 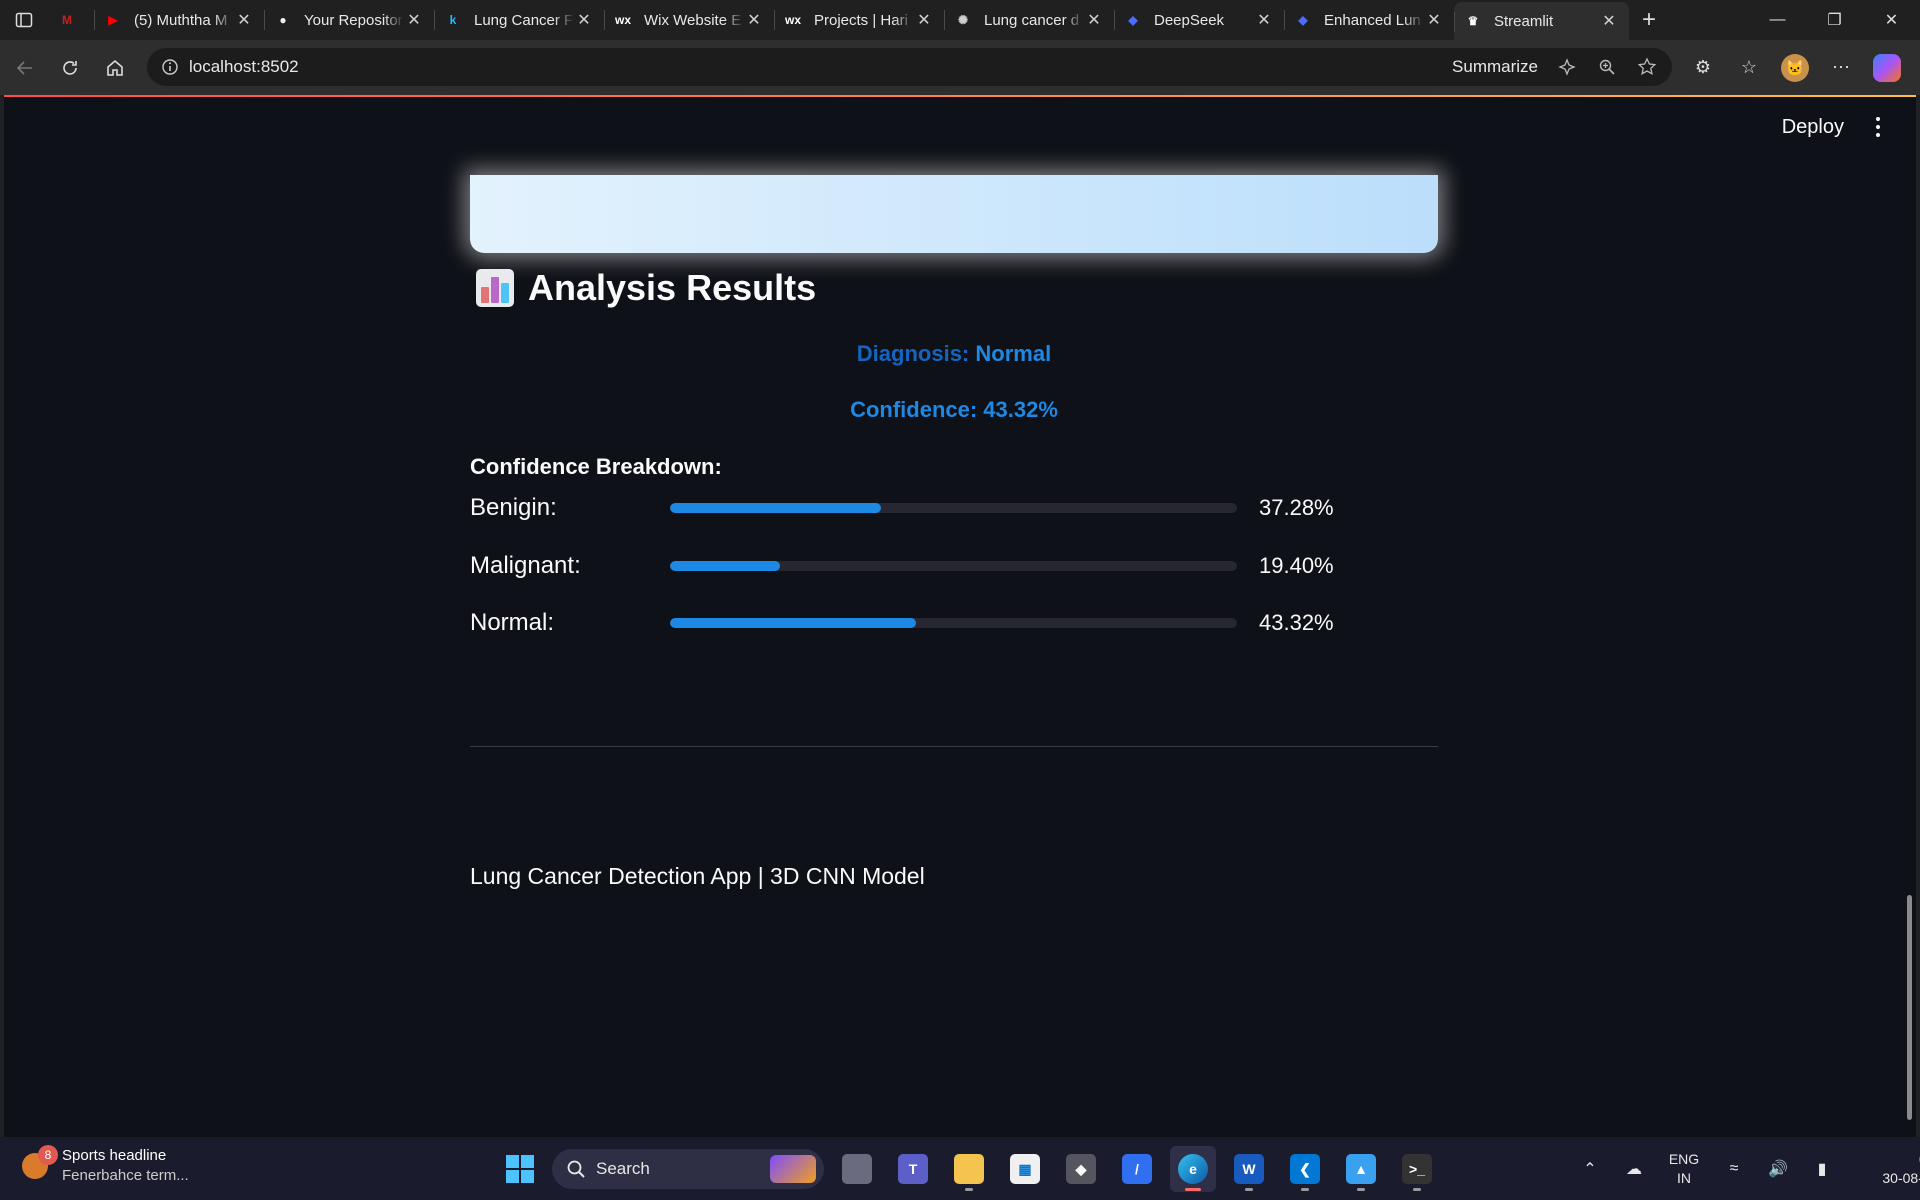 I want to click on breakdown-percent: 37.28%, so click(x=1296, y=507).